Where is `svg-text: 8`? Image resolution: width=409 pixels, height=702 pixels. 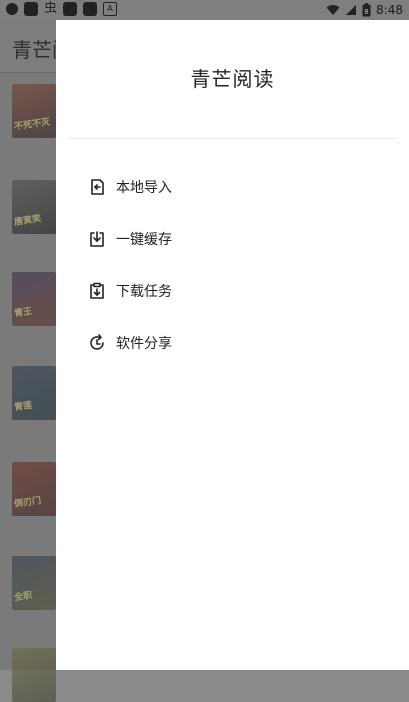 svg-text: 8 is located at coordinates (366, 12).